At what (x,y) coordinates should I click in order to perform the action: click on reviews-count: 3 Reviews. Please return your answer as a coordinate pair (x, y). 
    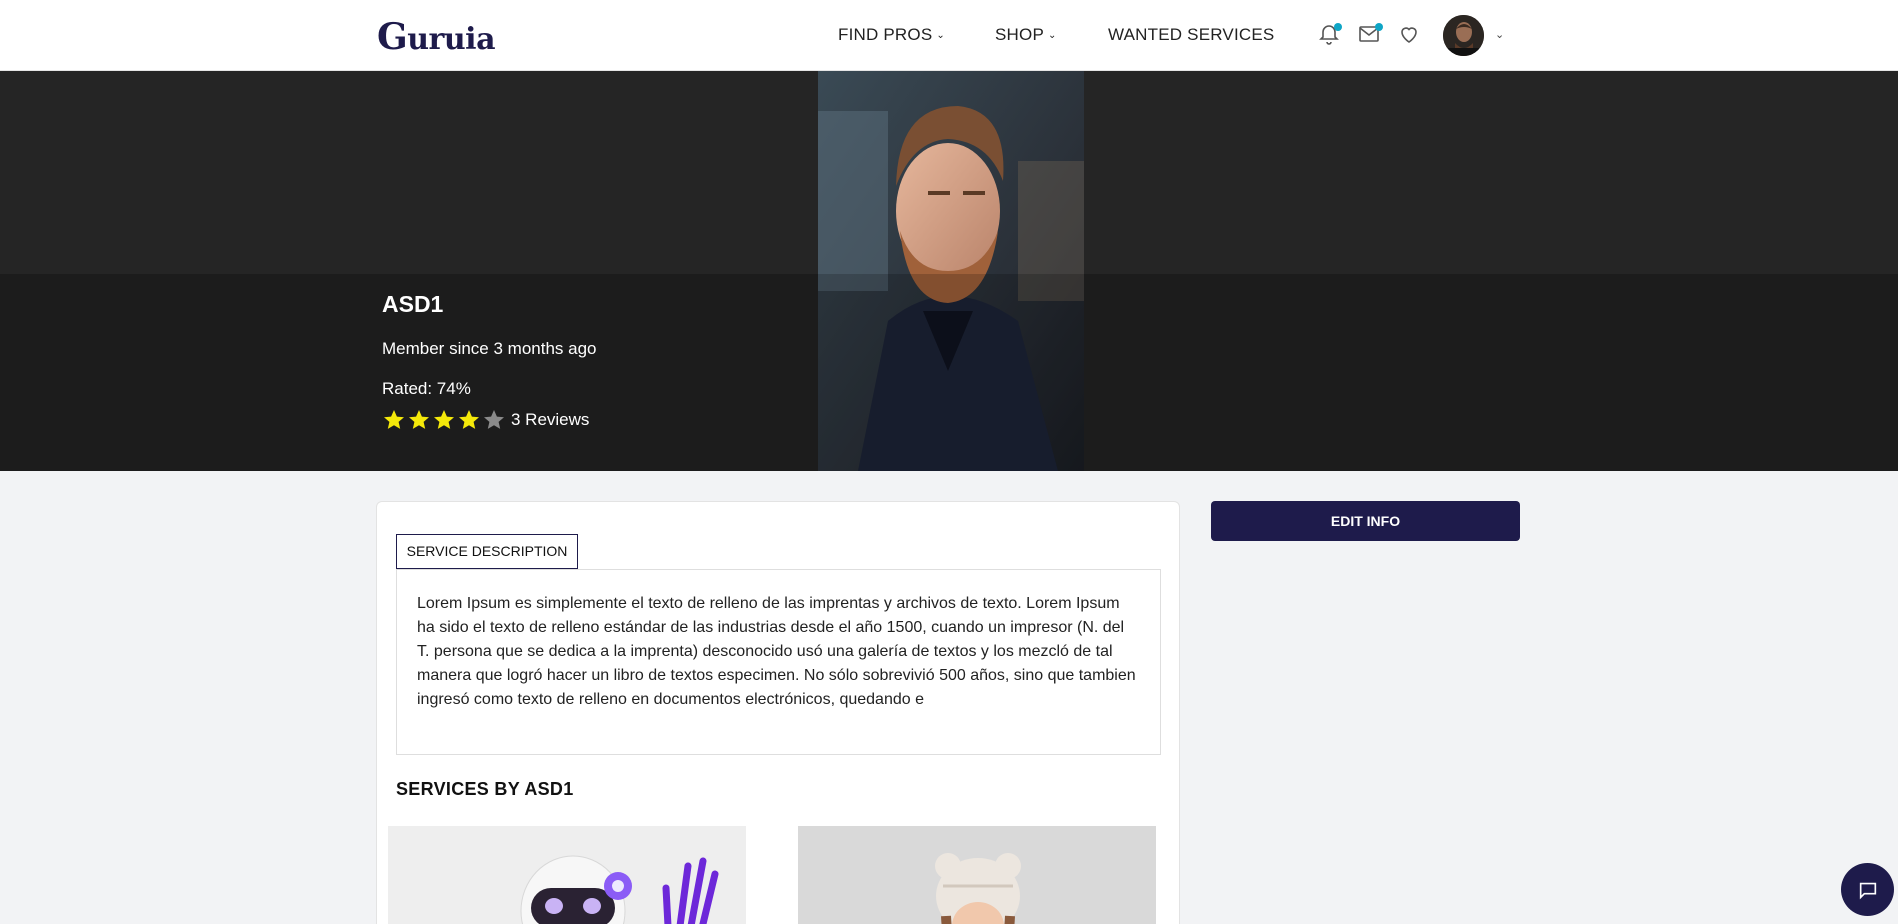
    Looking at the image, I should click on (550, 420).